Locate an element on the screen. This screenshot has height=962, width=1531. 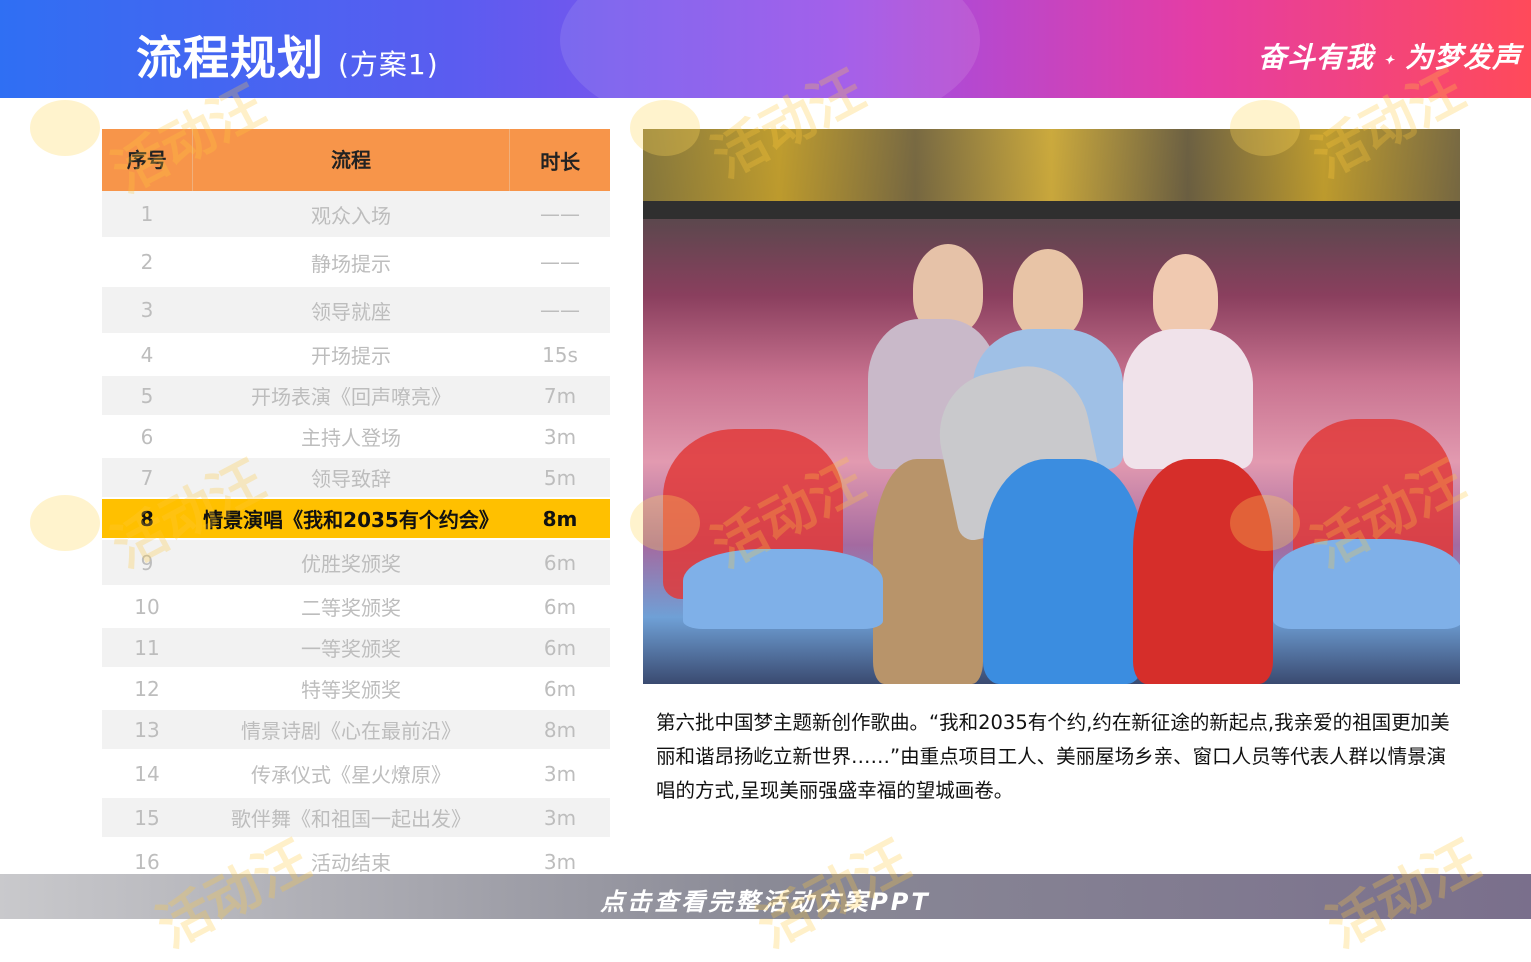
row-item: 活动结束 is located at coordinates (351, 863).